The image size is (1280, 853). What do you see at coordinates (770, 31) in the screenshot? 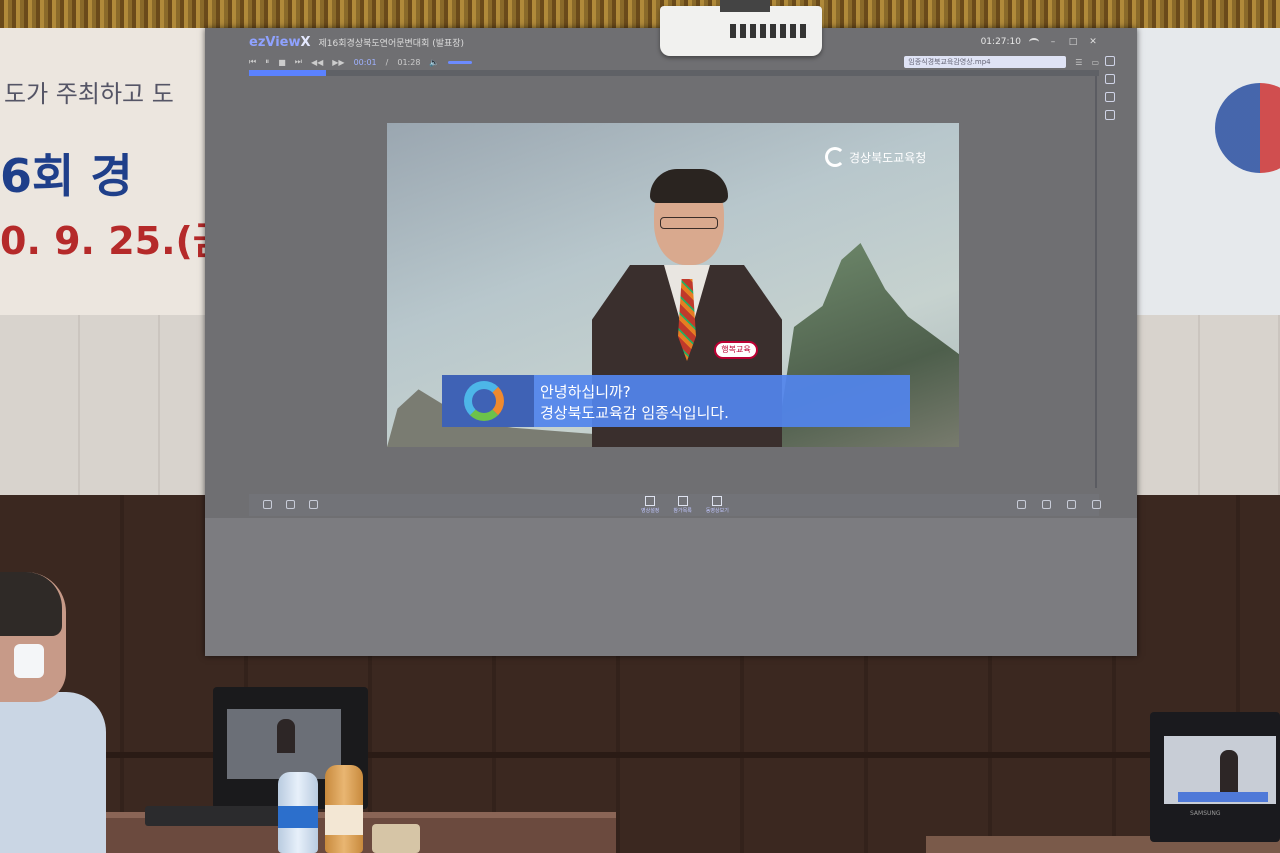
I see `projector-ports` at bounding box center [770, 31].